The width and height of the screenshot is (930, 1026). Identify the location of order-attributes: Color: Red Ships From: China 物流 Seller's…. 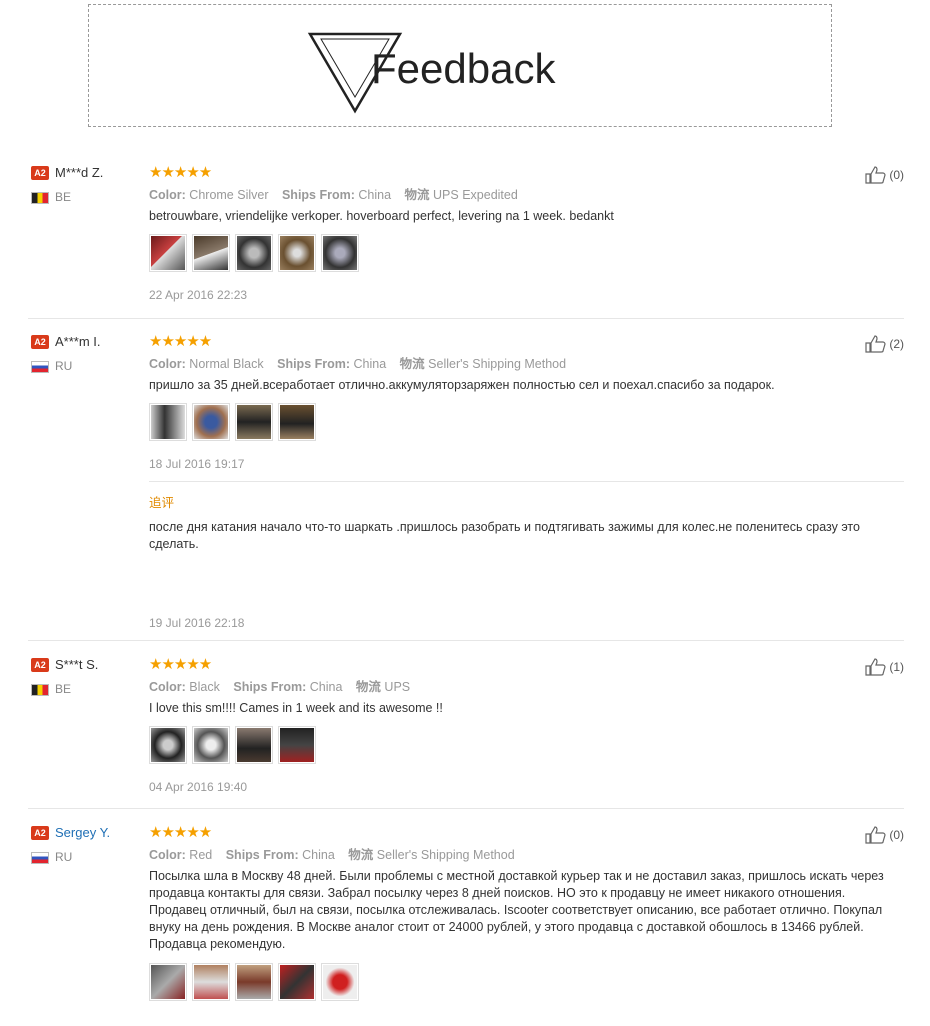
(332, 855).